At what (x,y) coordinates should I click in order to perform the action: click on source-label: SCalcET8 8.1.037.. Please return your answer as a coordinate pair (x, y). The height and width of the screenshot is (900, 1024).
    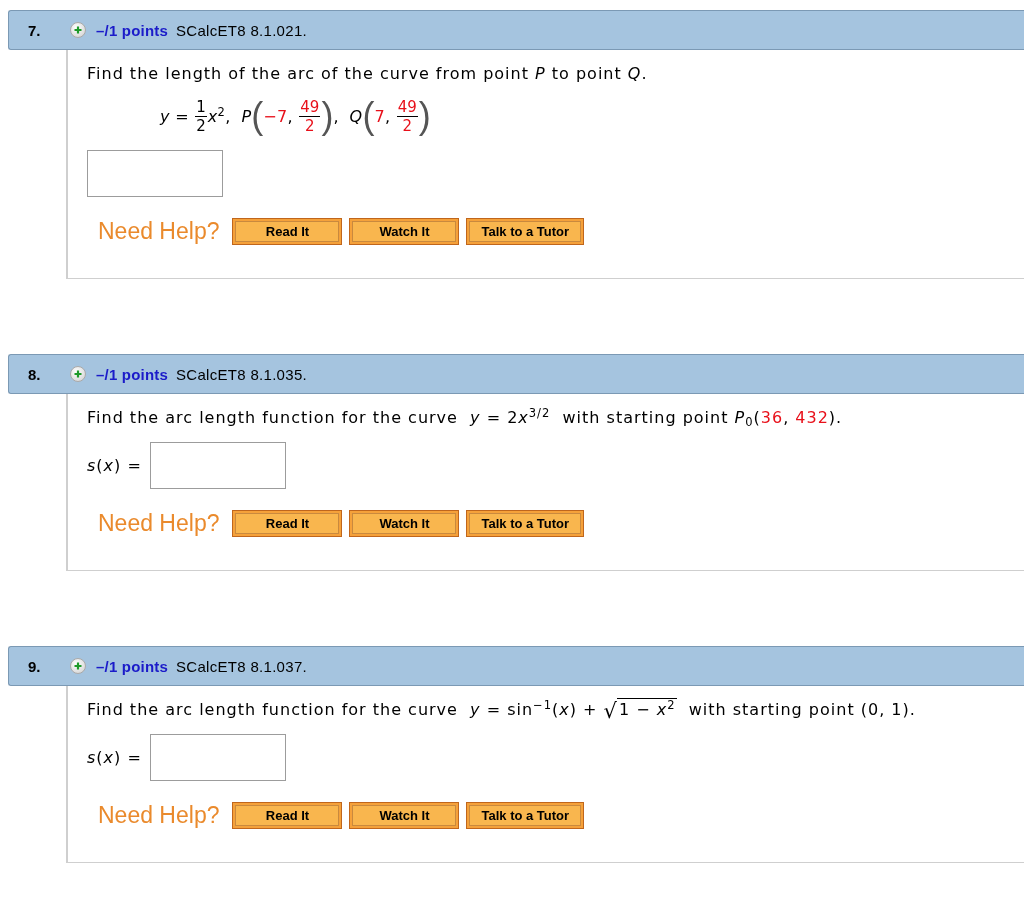
    Looking at the image, I should click on (242, 666).